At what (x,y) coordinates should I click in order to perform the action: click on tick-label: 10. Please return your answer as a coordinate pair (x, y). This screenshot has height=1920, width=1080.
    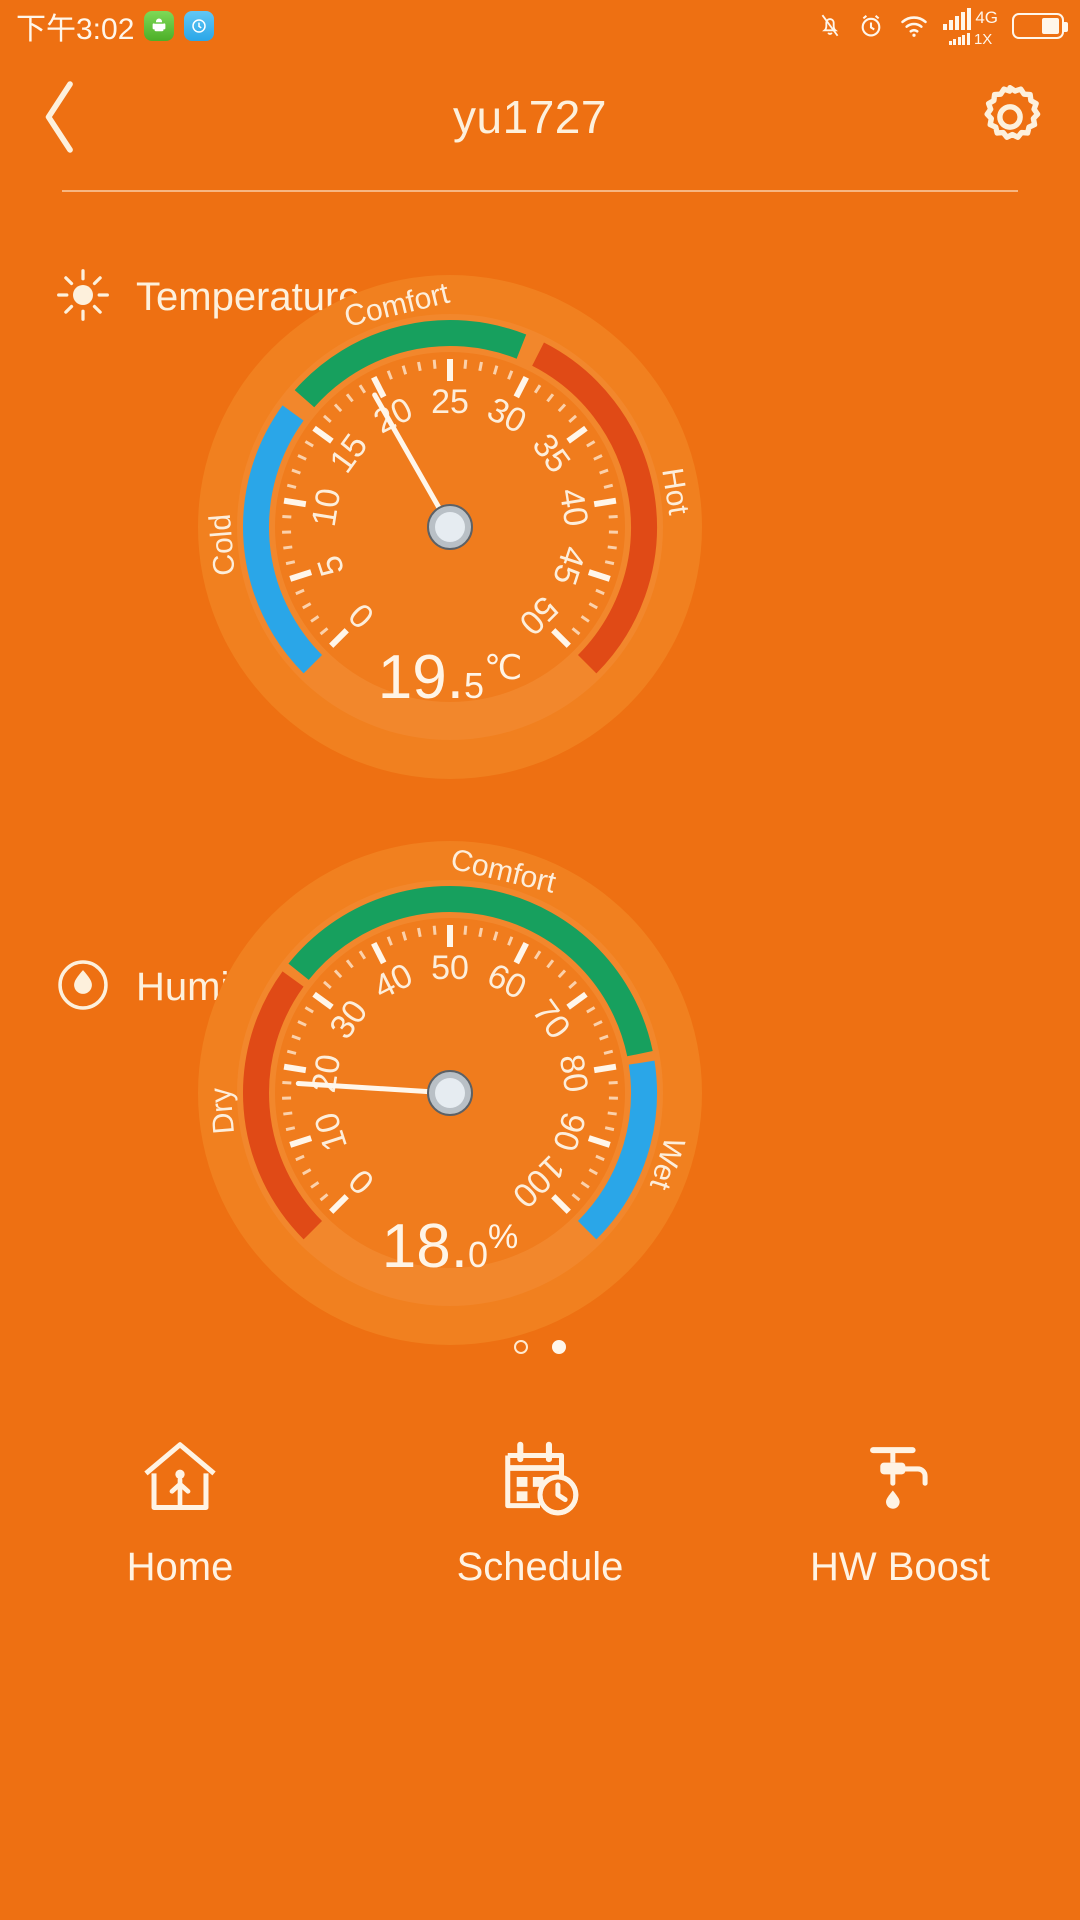
    Looking at the image, I should click on (326, 507).